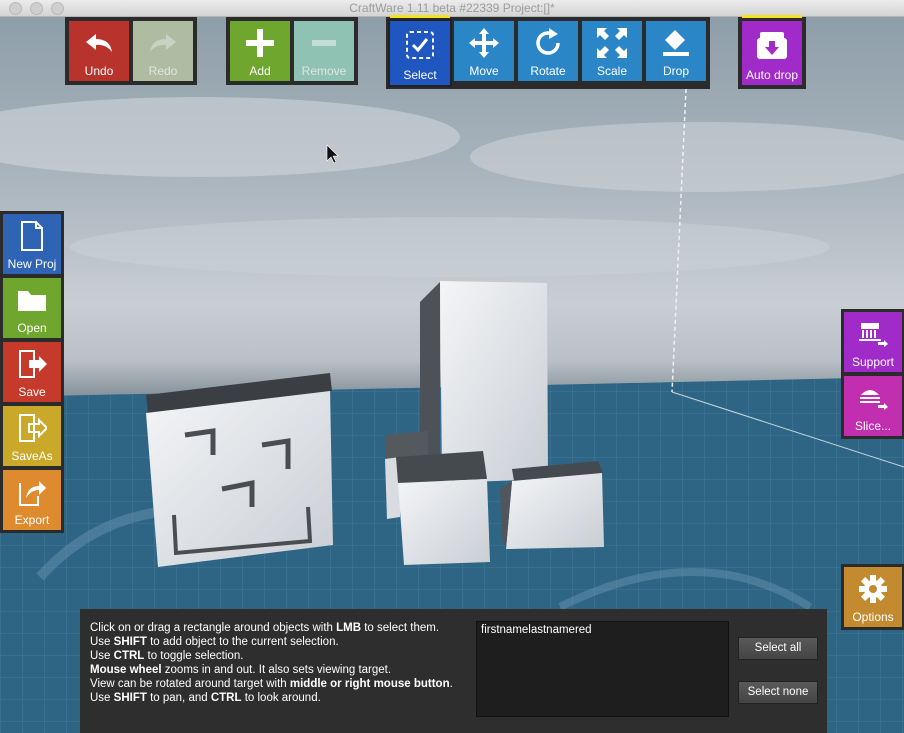  I want to click on remove-label: Remove, so click(324, 71).